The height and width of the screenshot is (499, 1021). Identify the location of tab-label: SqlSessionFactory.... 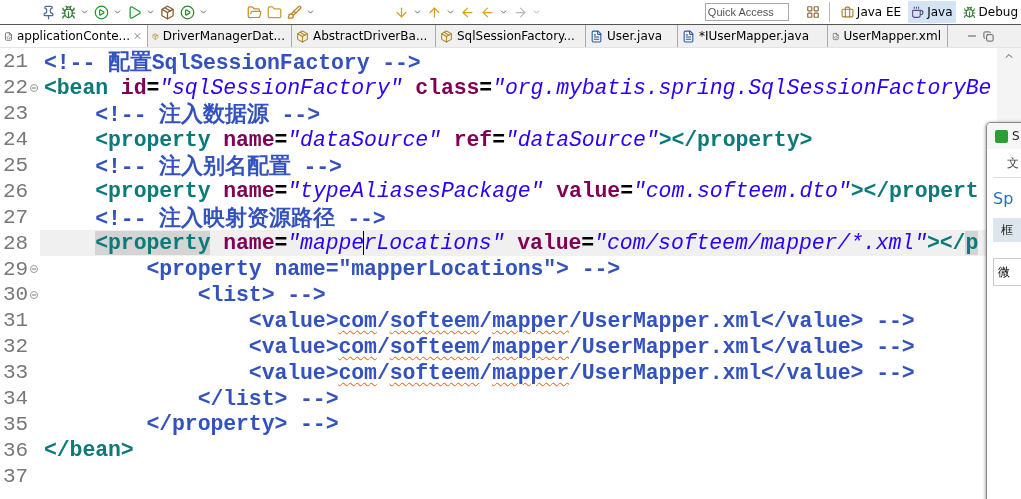
(516, 36).